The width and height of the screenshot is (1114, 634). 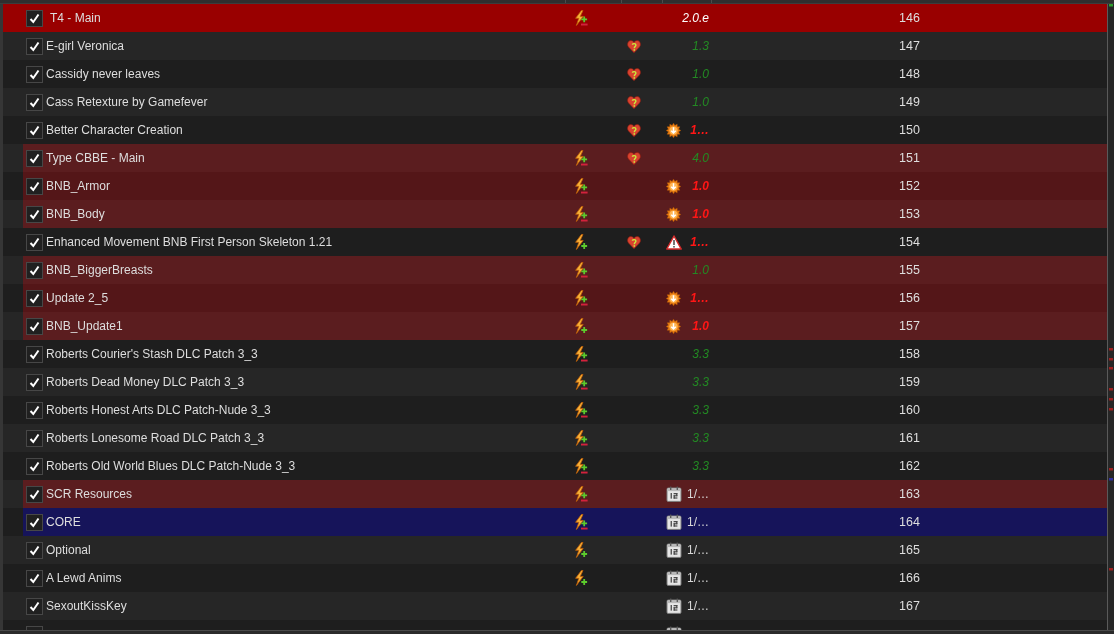 I want to click on mod-row: Better Character Creation 1… 150, so click(x=555, y=130).